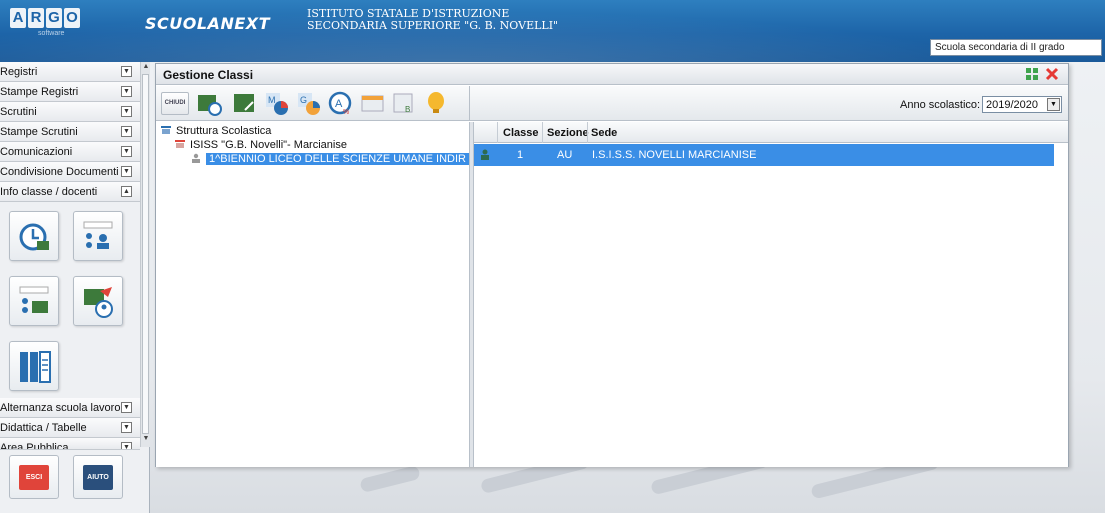 The width and height of the screenshot is (1105, 513). Describe the element at coordinates (372, 103) in the screenshot. I see `calendario-icon` at that location.